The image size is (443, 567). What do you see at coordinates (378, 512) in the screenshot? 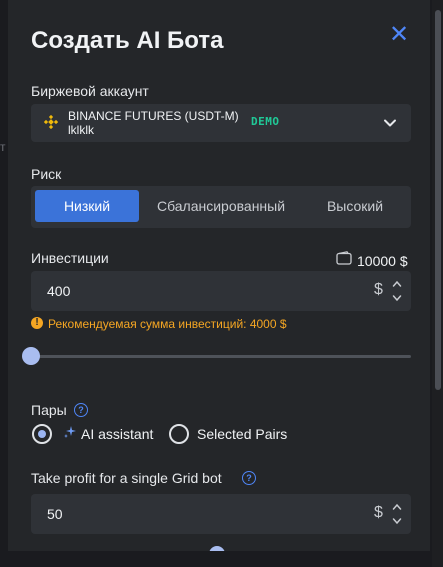
I see `take-profit-currency: $` at bounding box center [378, 512].